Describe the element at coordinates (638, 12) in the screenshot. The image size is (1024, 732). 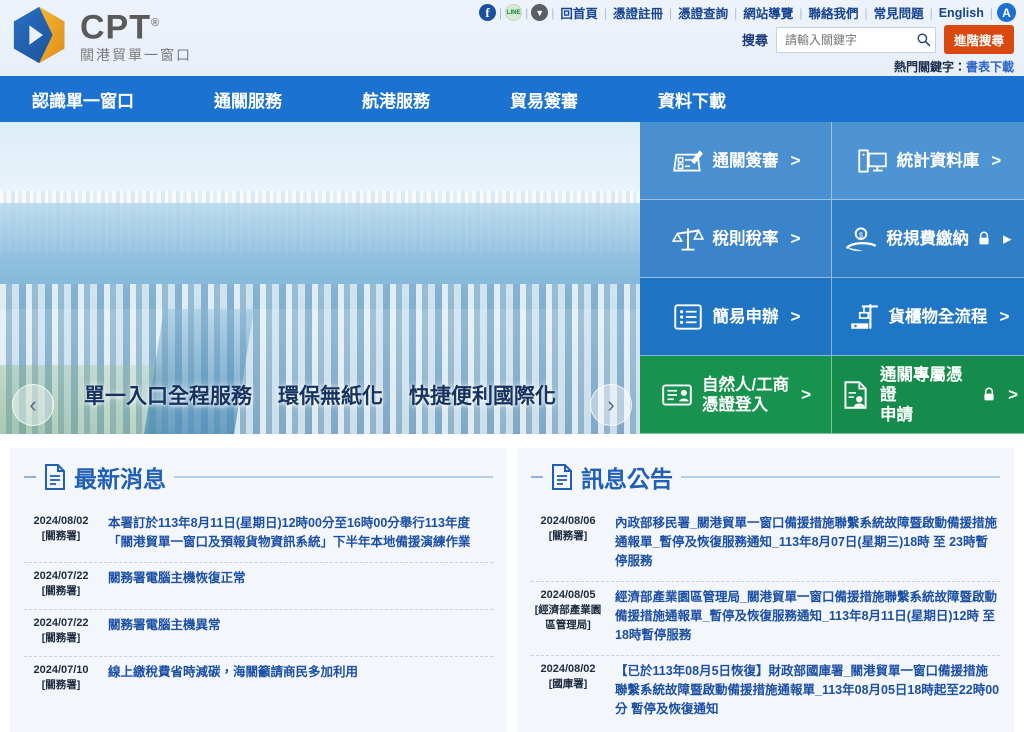
I see `util-link-cert-register: 憑證註冊` at that location.